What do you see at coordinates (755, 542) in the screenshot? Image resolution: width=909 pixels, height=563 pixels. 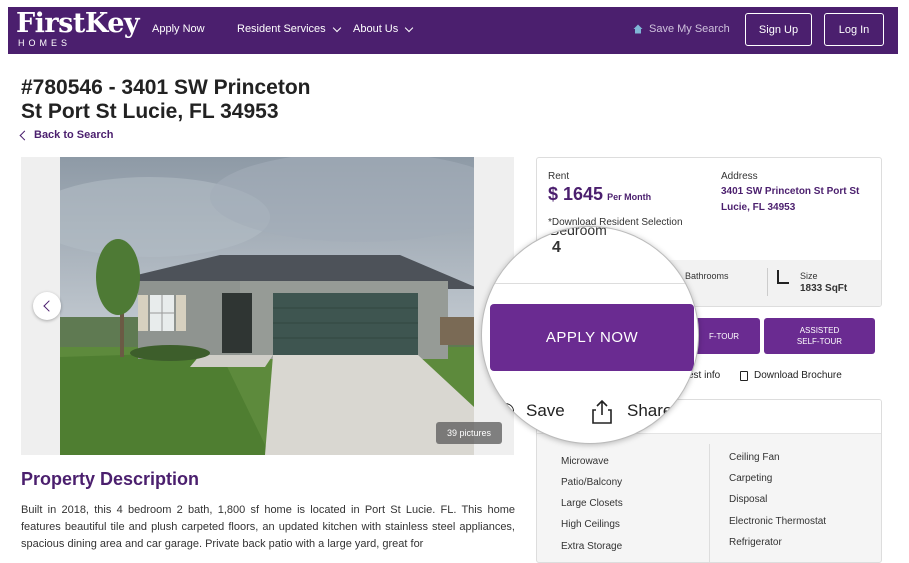 I see `amenity-item: Refrigerator` at bounding box center [755, 542].